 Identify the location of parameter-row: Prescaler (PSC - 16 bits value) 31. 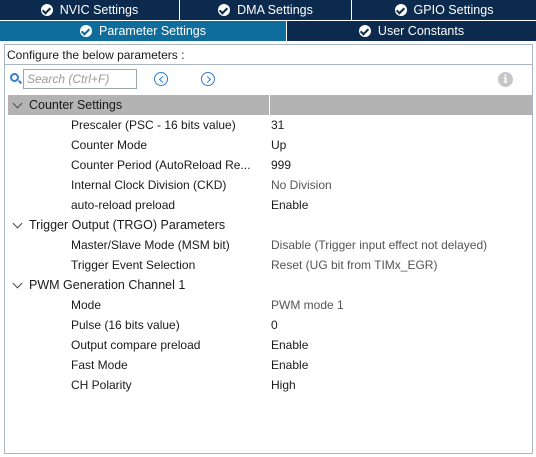
(270, 125).